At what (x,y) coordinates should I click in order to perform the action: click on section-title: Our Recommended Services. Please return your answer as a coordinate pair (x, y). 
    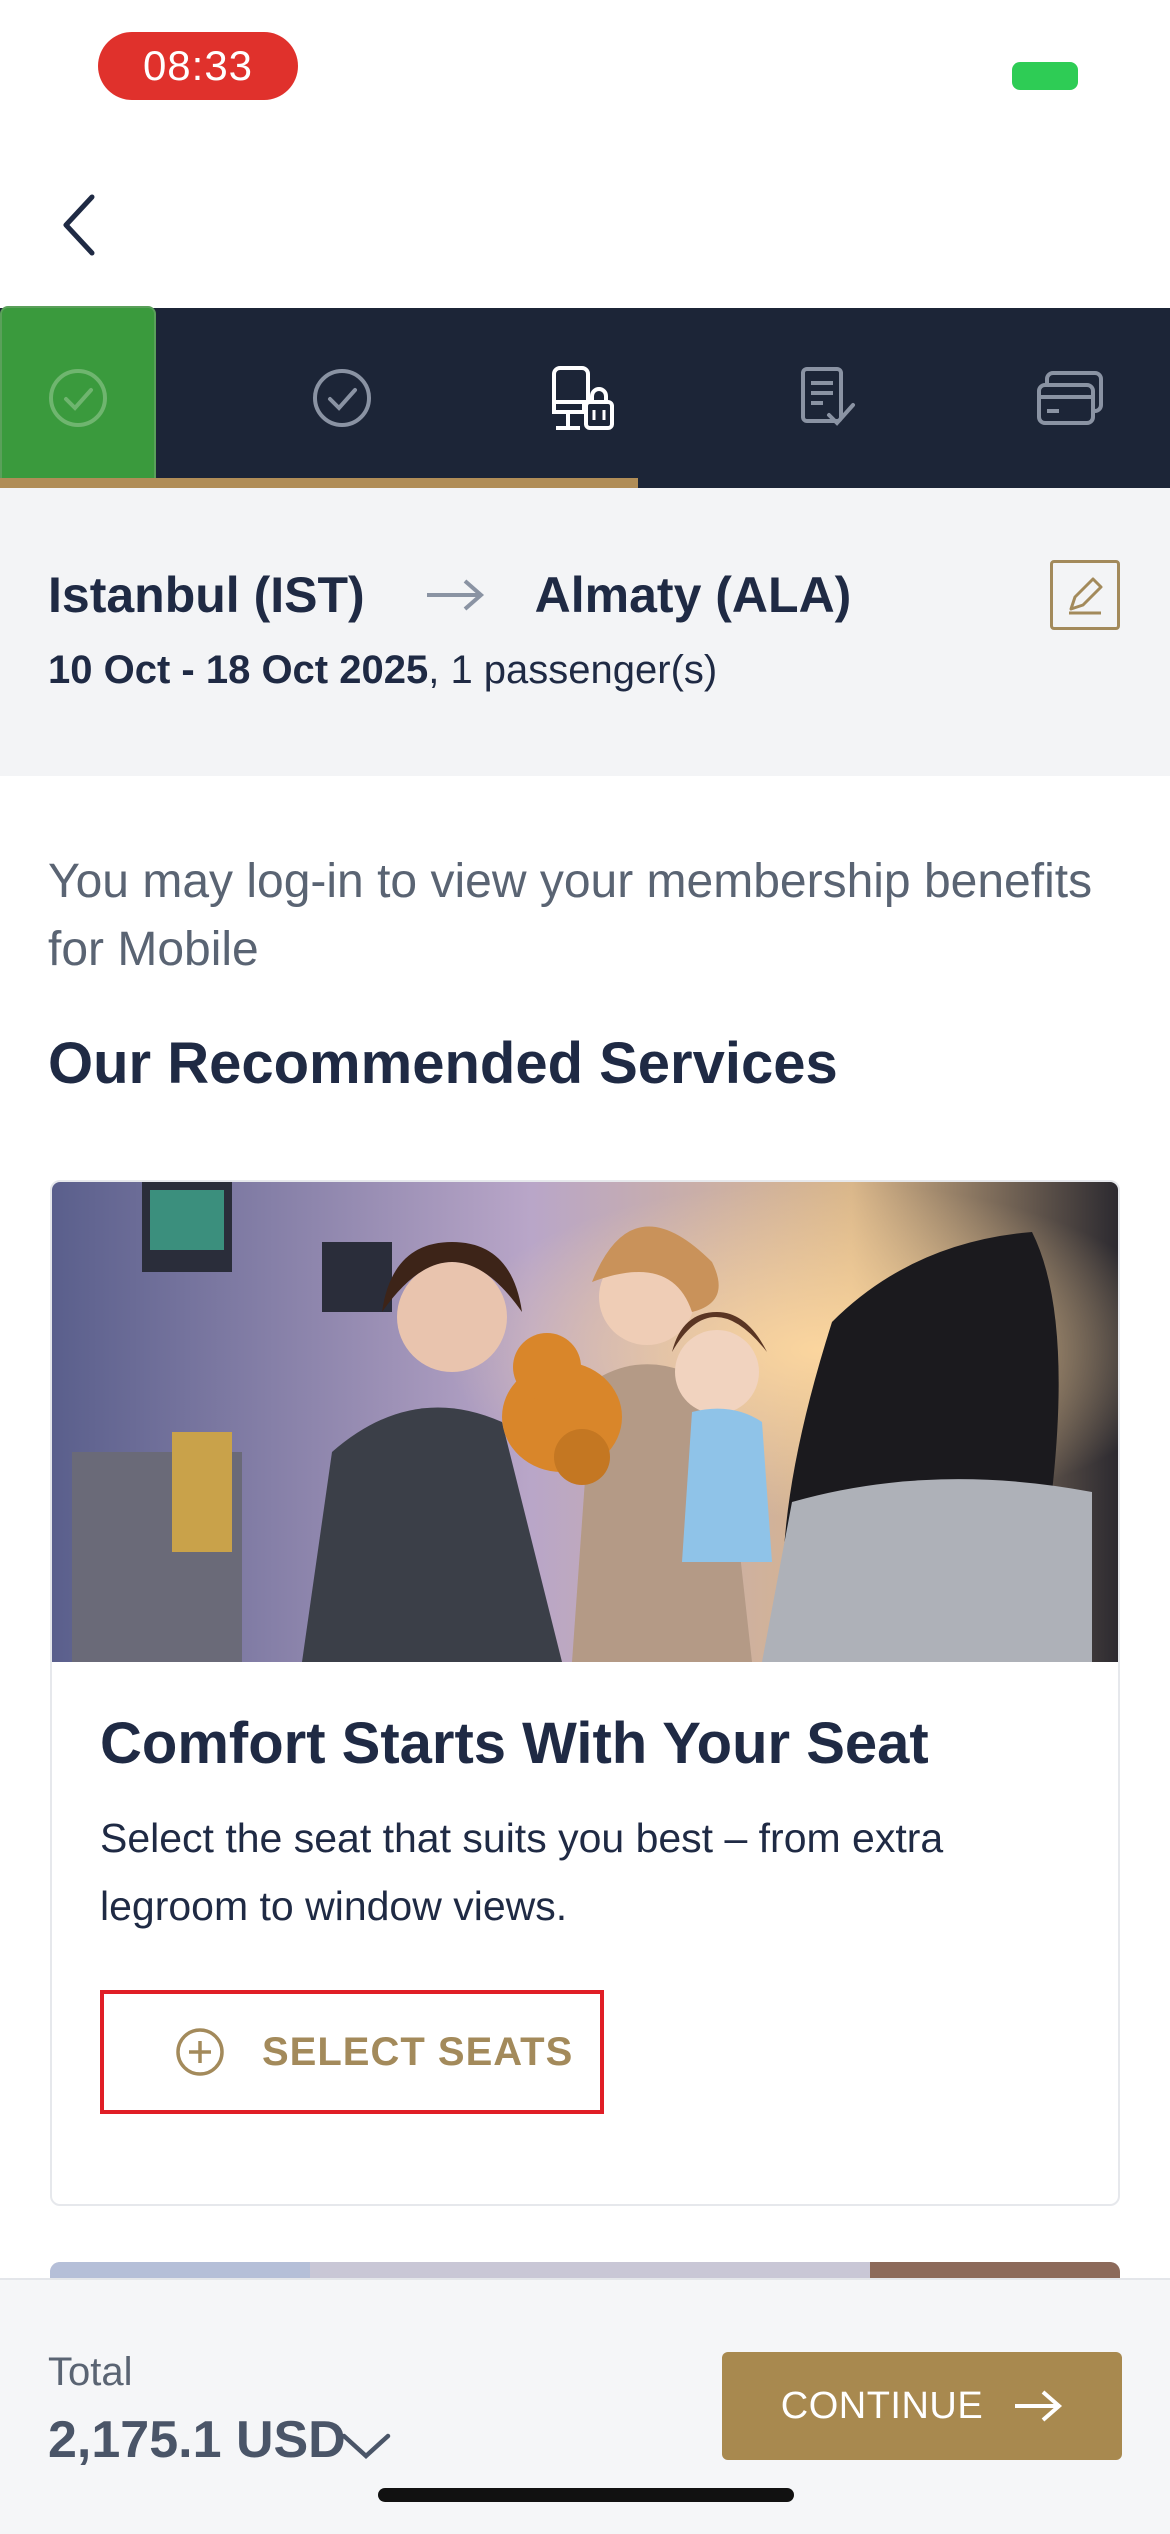
    Looking at the image, I should click on (443, 1063).